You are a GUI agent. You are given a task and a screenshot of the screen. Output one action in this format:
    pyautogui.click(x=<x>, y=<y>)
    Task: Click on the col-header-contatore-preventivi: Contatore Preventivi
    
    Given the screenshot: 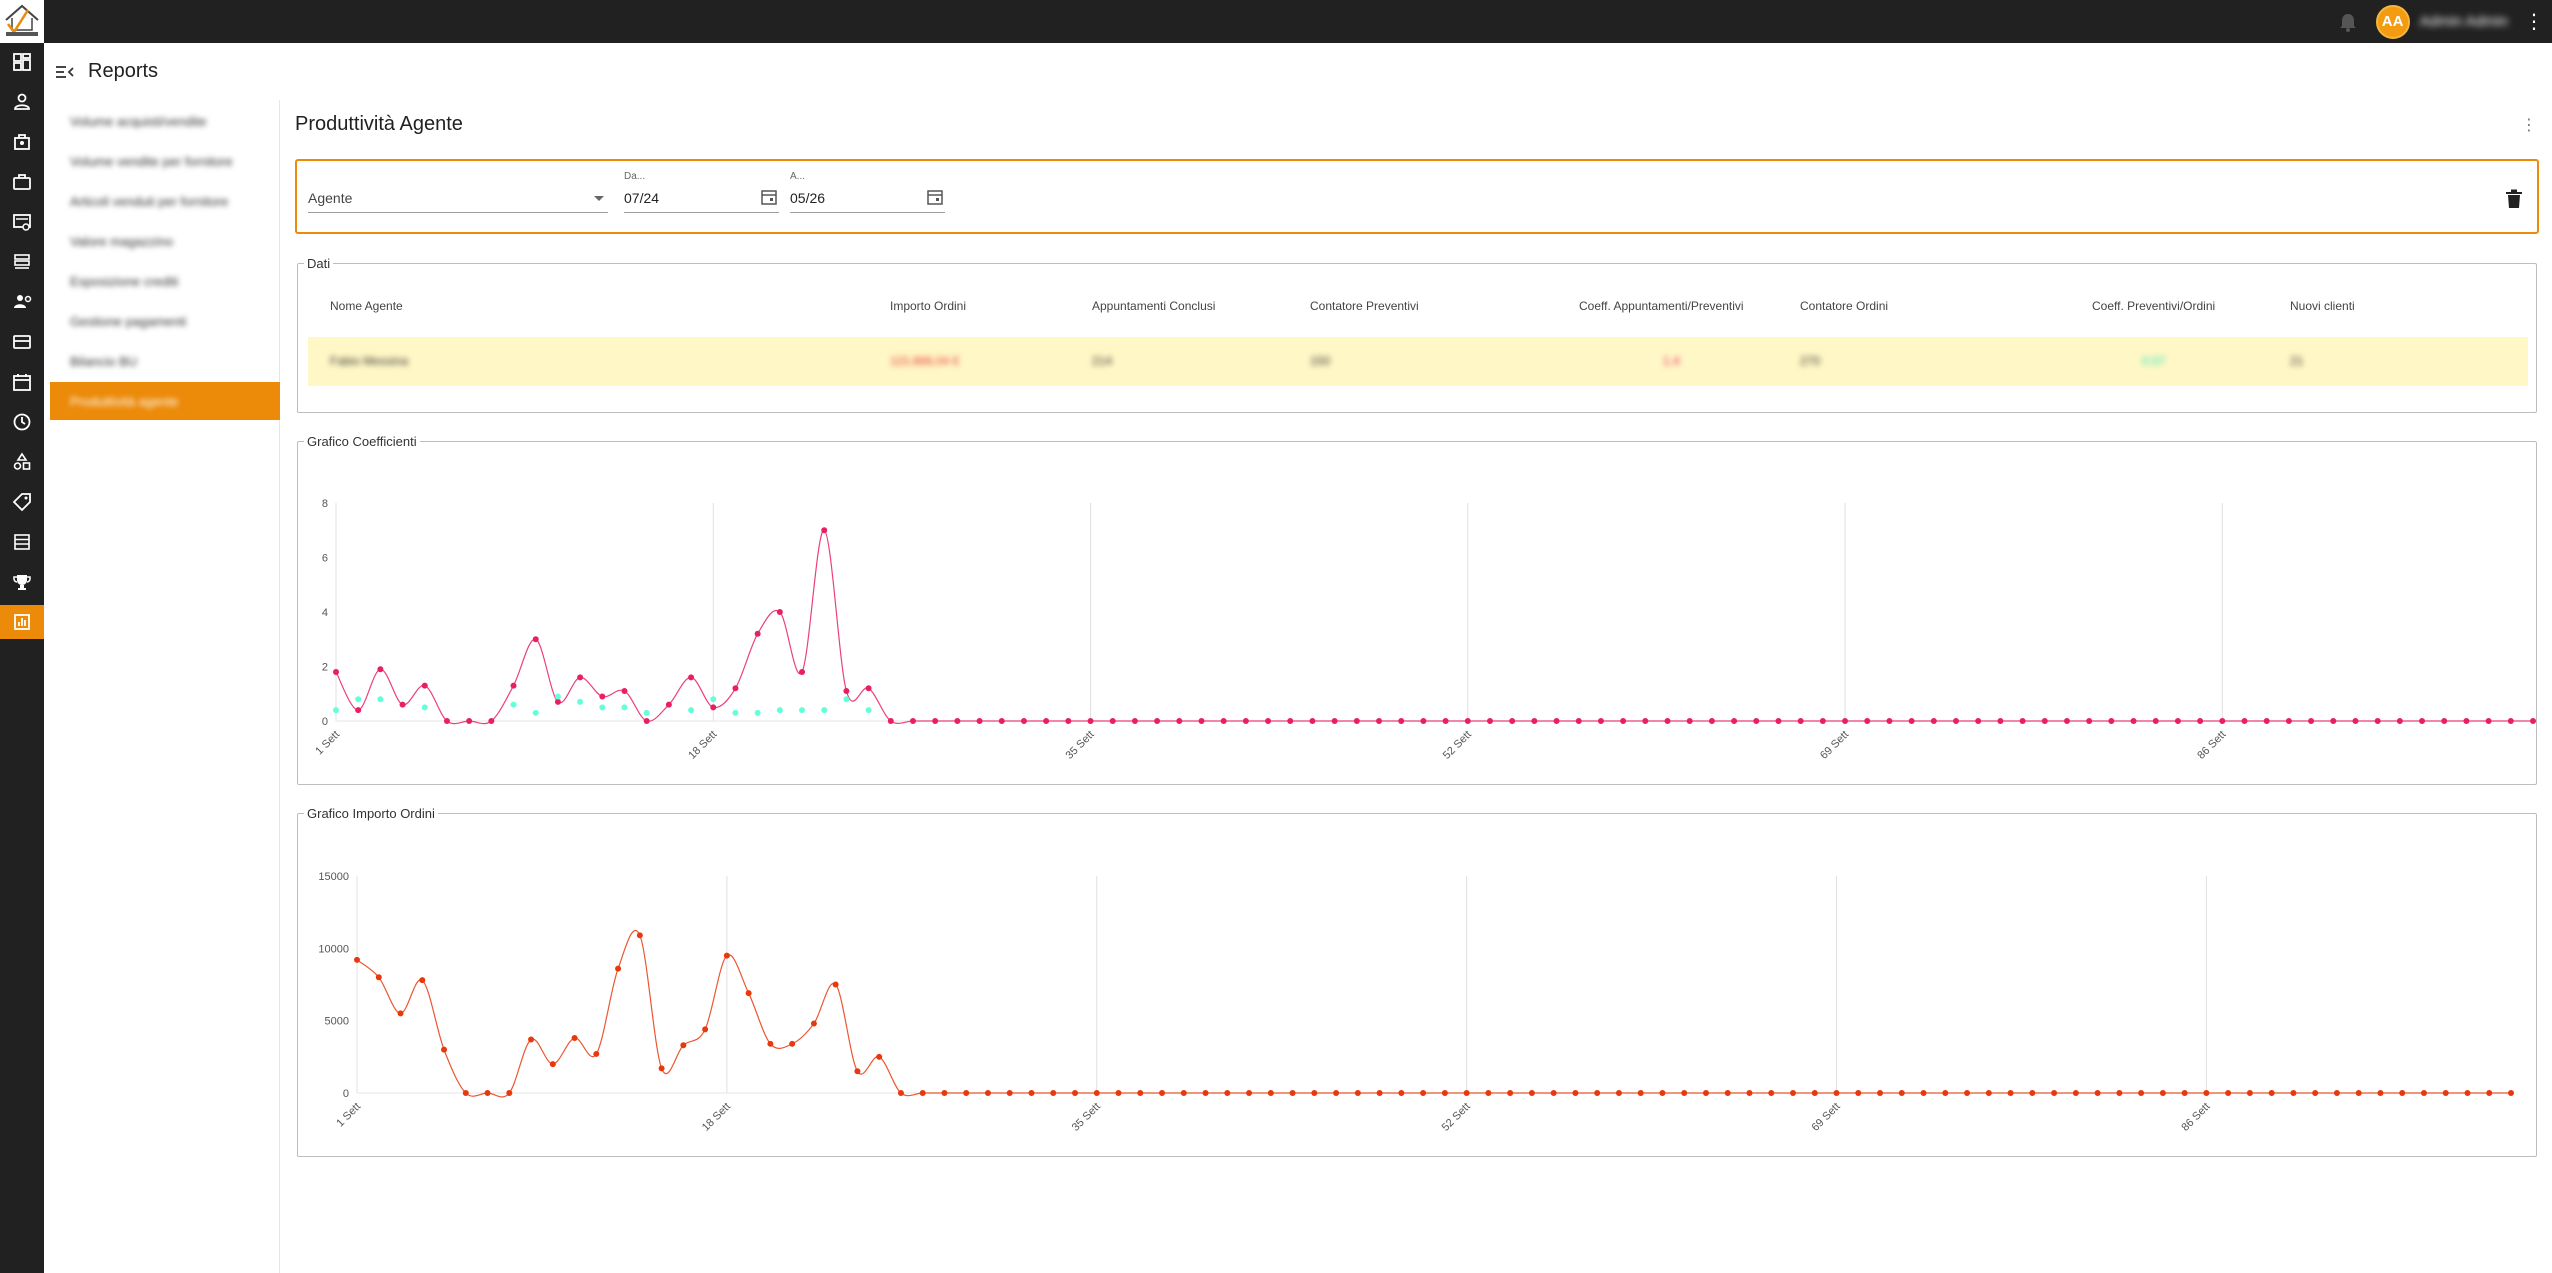 What is the action you would take?
    pyautogui.click(x=1364, y=306)
    